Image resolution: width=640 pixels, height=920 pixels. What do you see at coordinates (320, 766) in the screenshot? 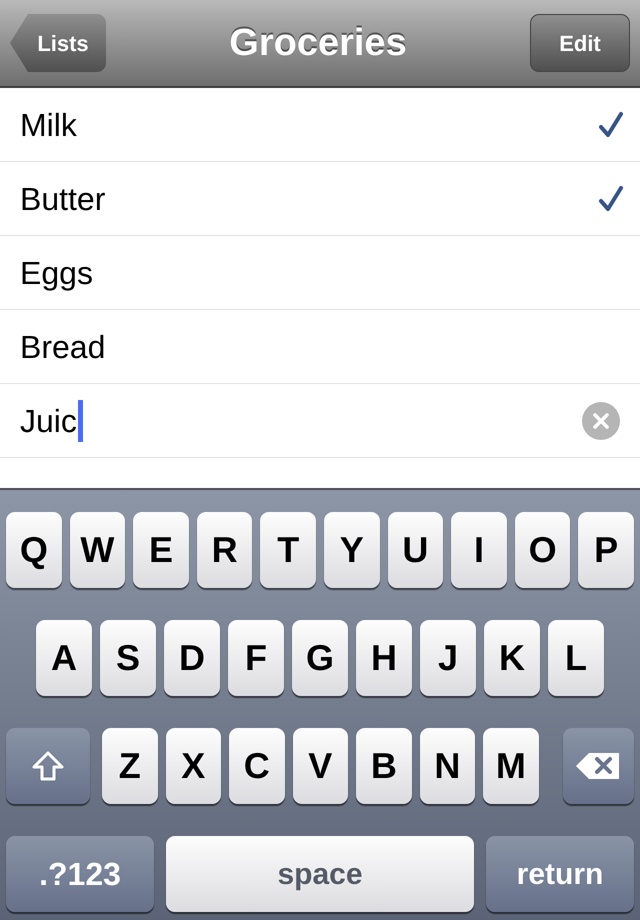
I see `letter-key: V` at bounding box center [320, 766].